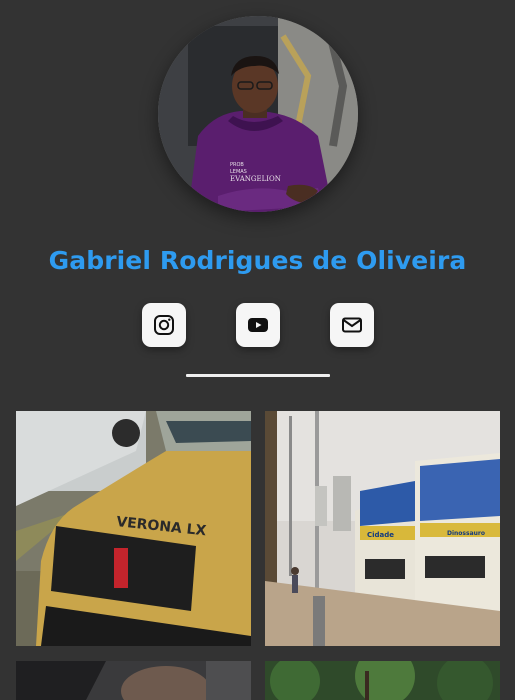 Image resolution: width=515 pixels, height=700 pixels. I want to click on avatar: PROB LEMAS EVANGELION, so click(258, 114).